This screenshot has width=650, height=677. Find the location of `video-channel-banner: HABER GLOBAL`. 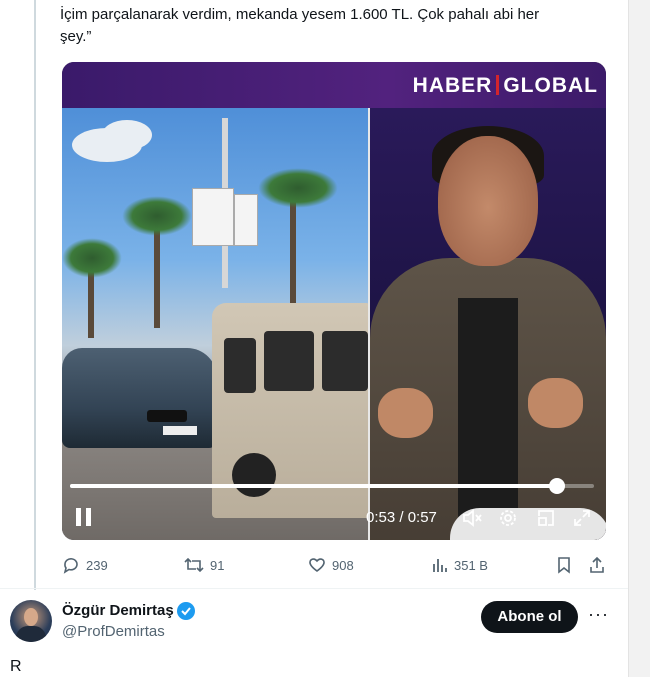

video-channel-banner: HABER GLOBAL is located at coordinates (334, 85).